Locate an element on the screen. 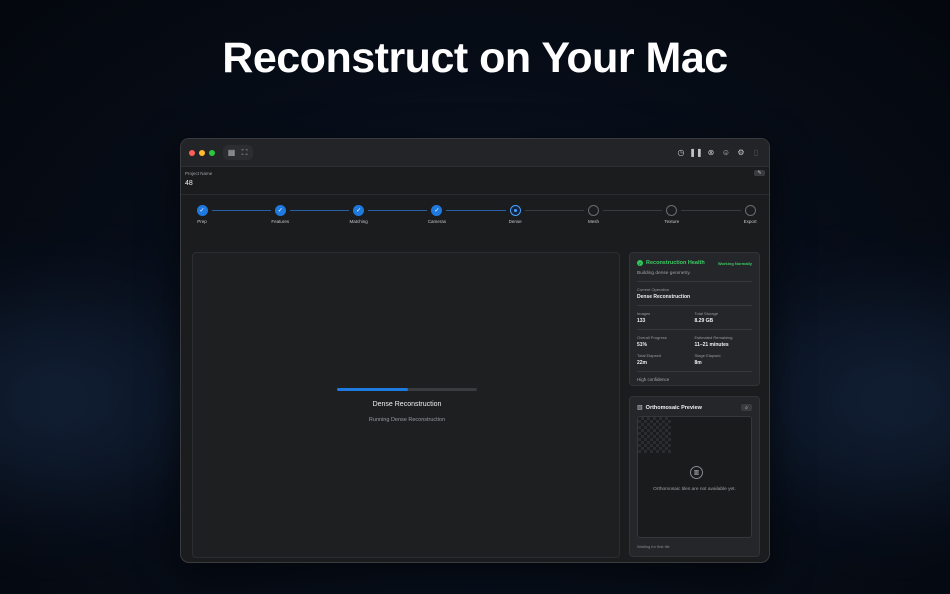 The height and width of the screenshot is (594, 950). title-bar: ▦ ⛶ ◷ ❚❚ ⊗ ☺ ⚙ ▯ is located at coordinates (475, 153).